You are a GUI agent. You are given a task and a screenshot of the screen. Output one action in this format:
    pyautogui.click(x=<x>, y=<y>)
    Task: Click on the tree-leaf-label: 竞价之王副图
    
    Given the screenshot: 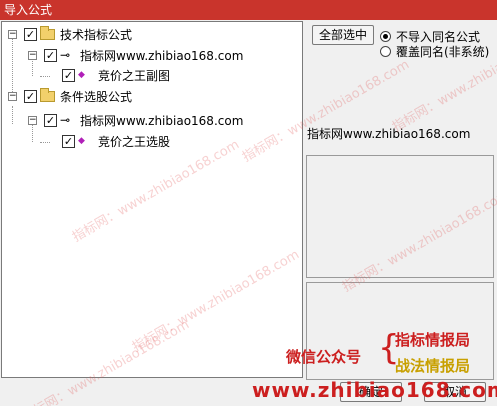 What is the action you would take?
    pyautogui.click(x=134, y=75)
    